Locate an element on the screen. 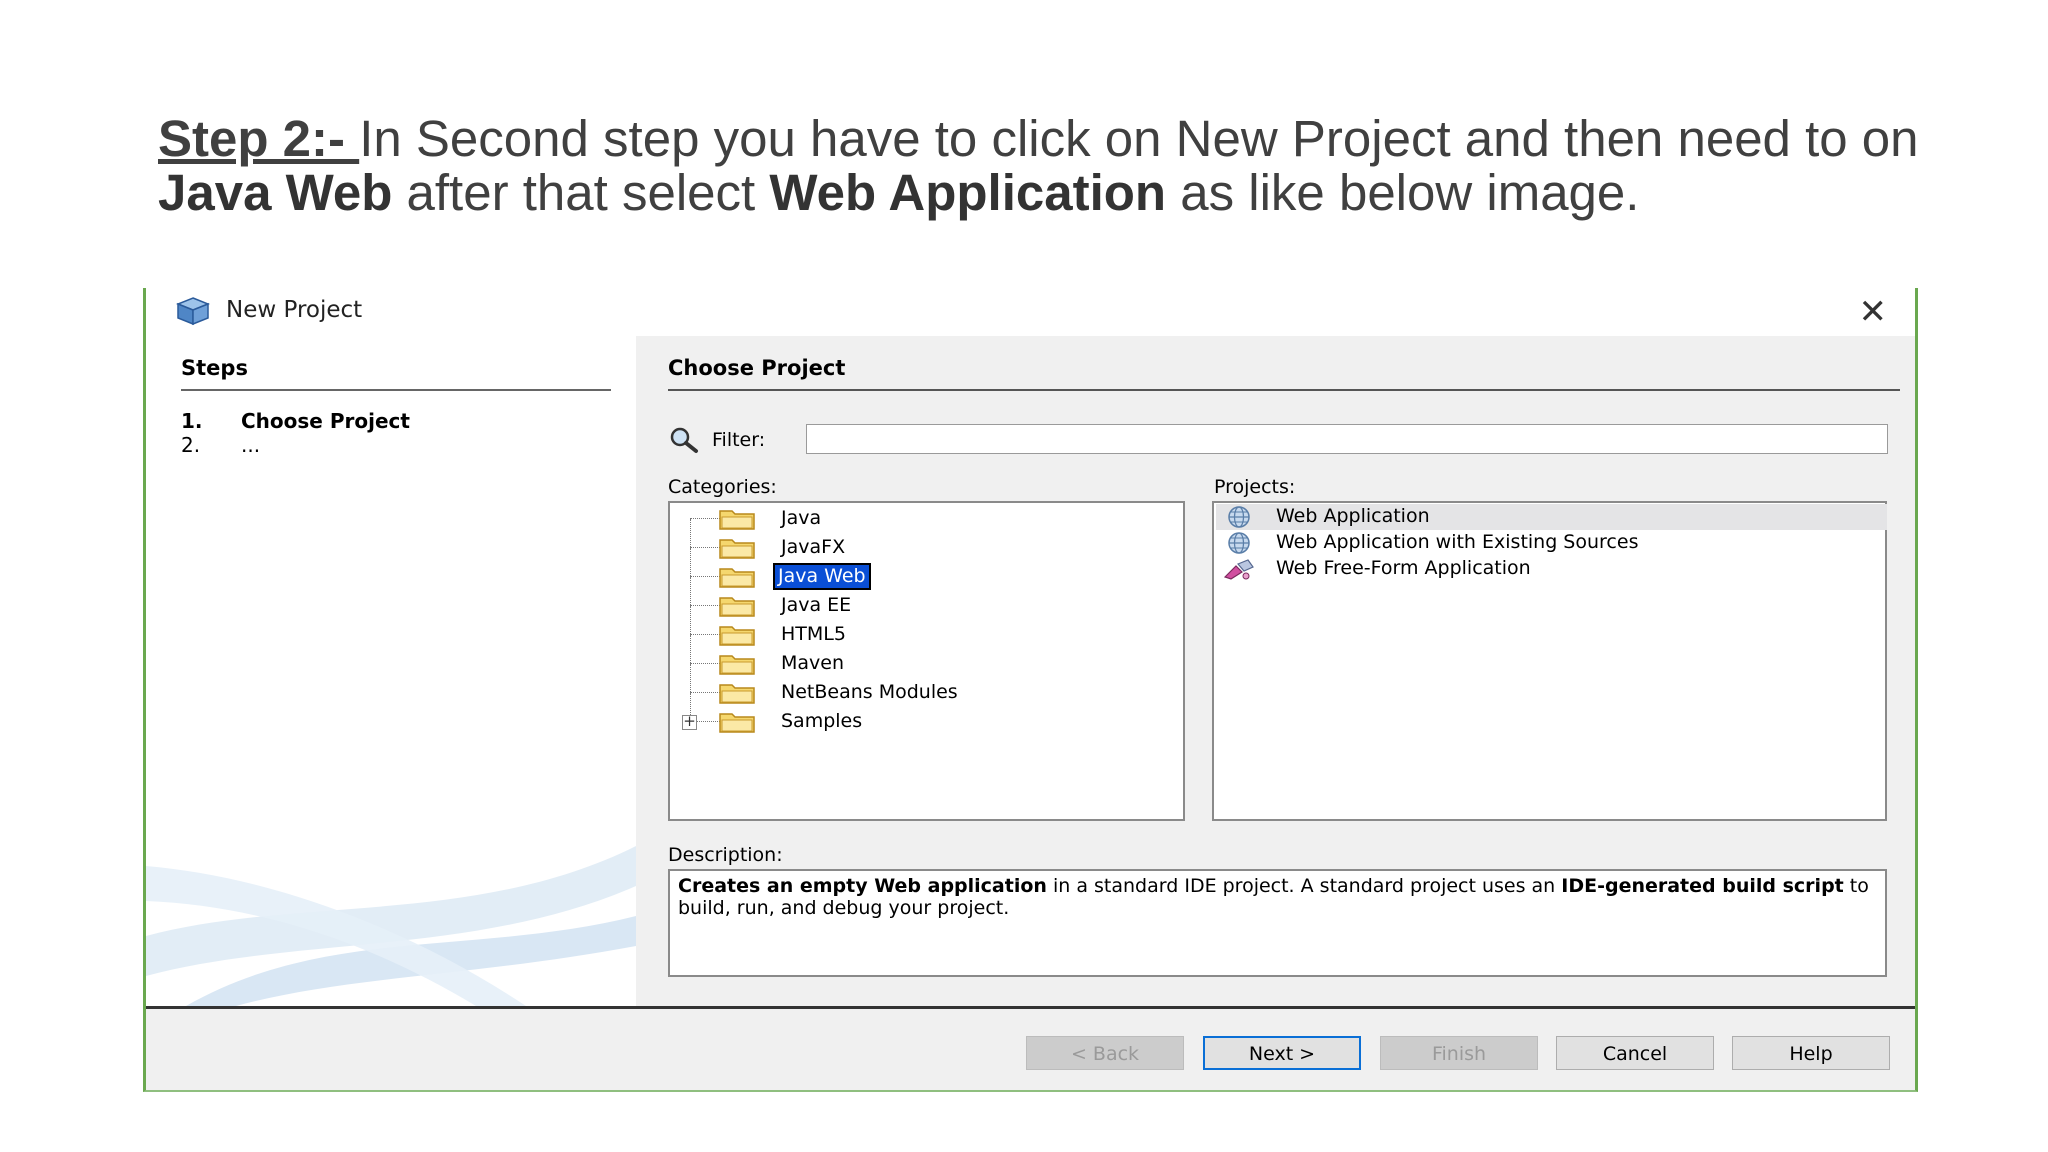 The image size is (2048, 1152). choose-project-divider is located at coordinates (1284, 390).